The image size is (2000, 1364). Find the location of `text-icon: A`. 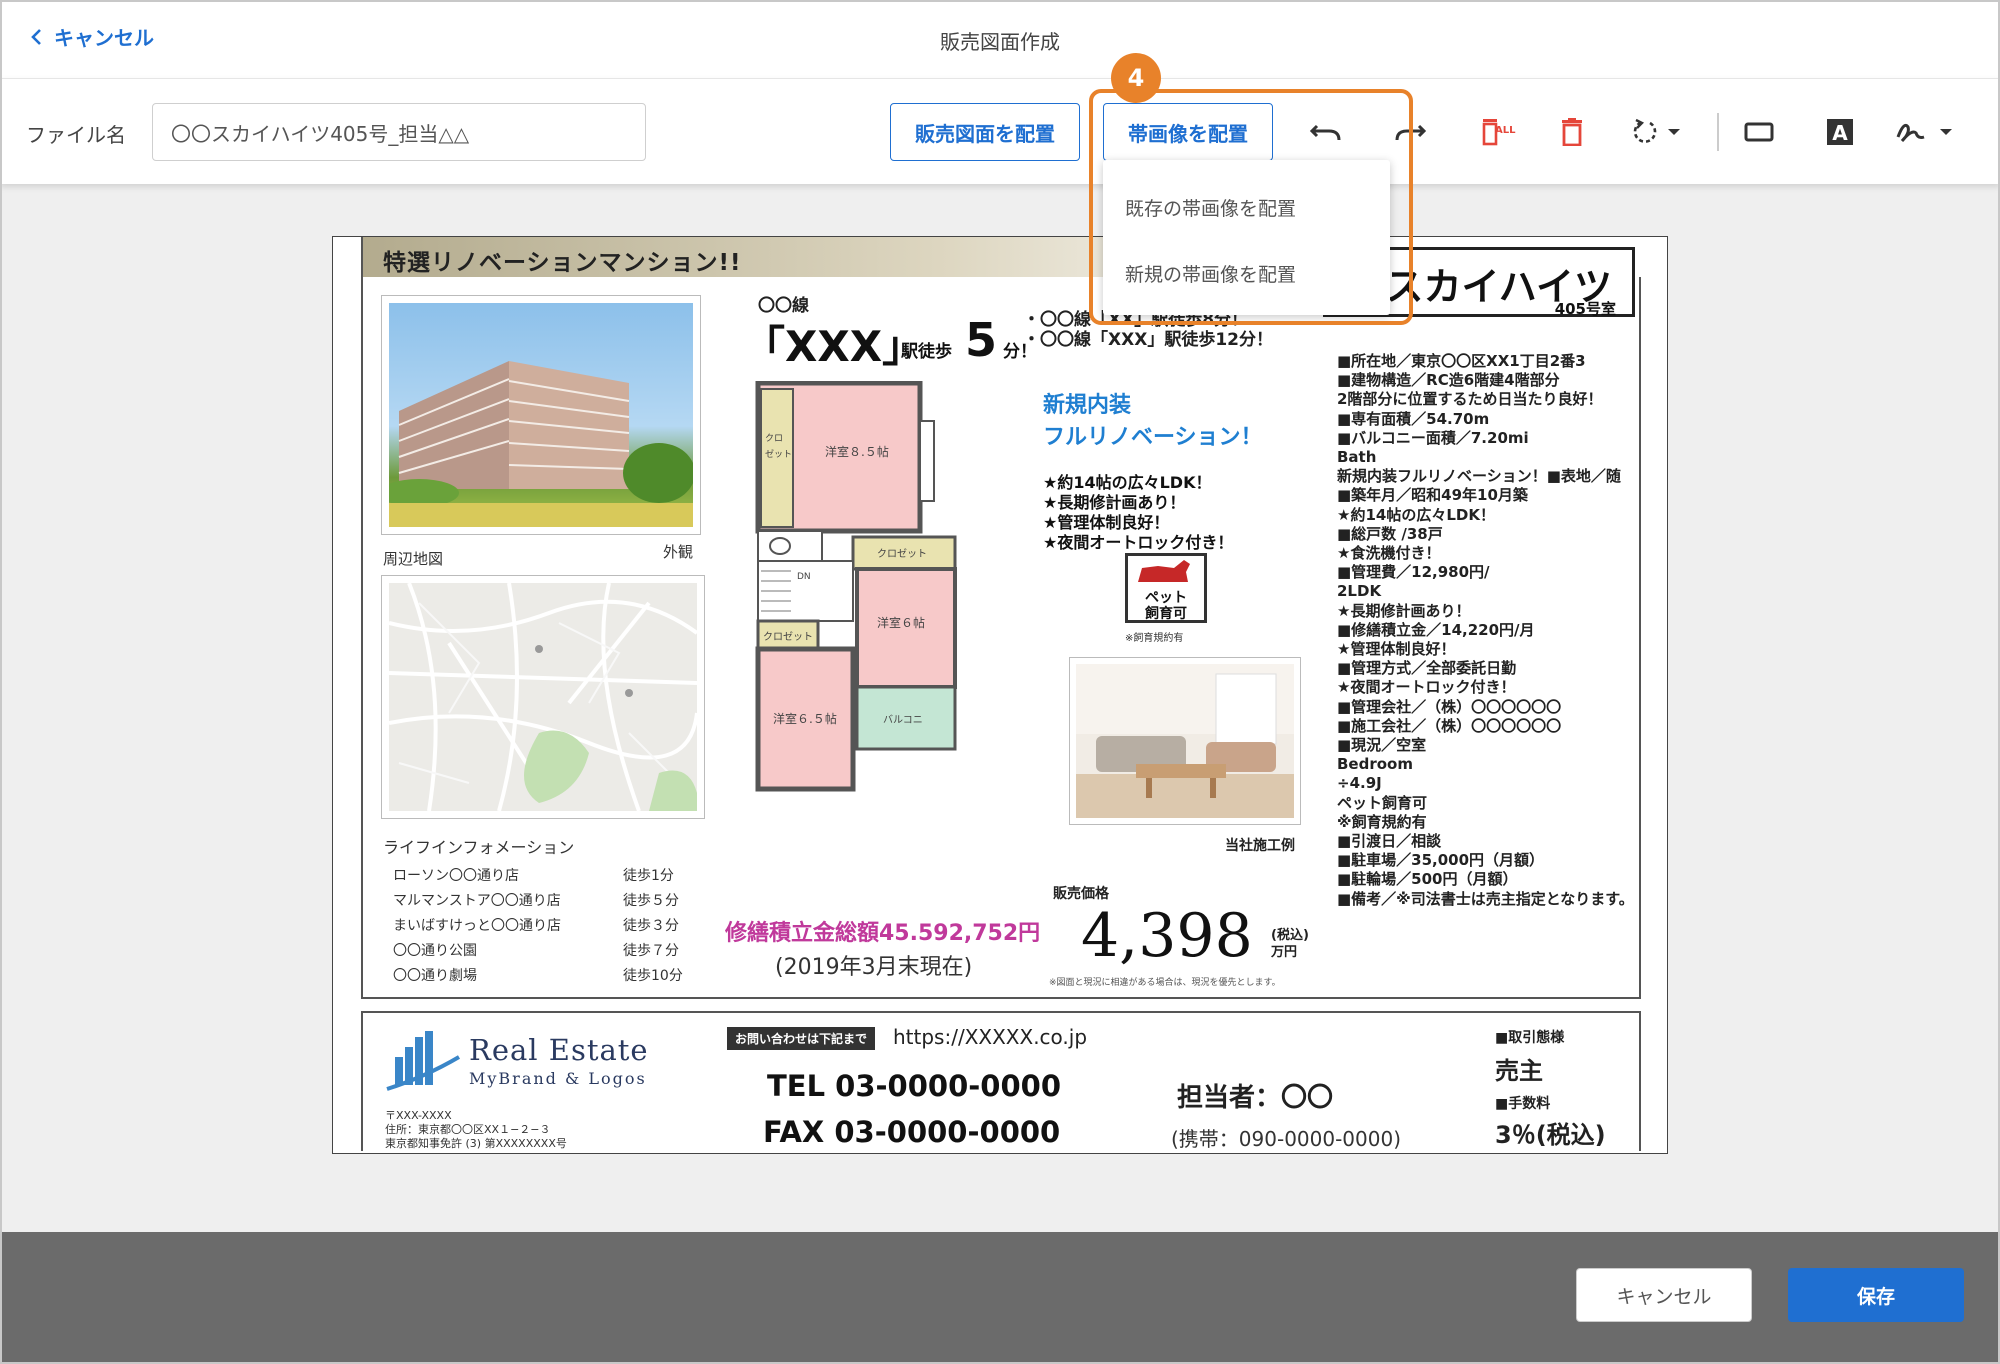

text-icon: A is located at coordinates (1840, 132).